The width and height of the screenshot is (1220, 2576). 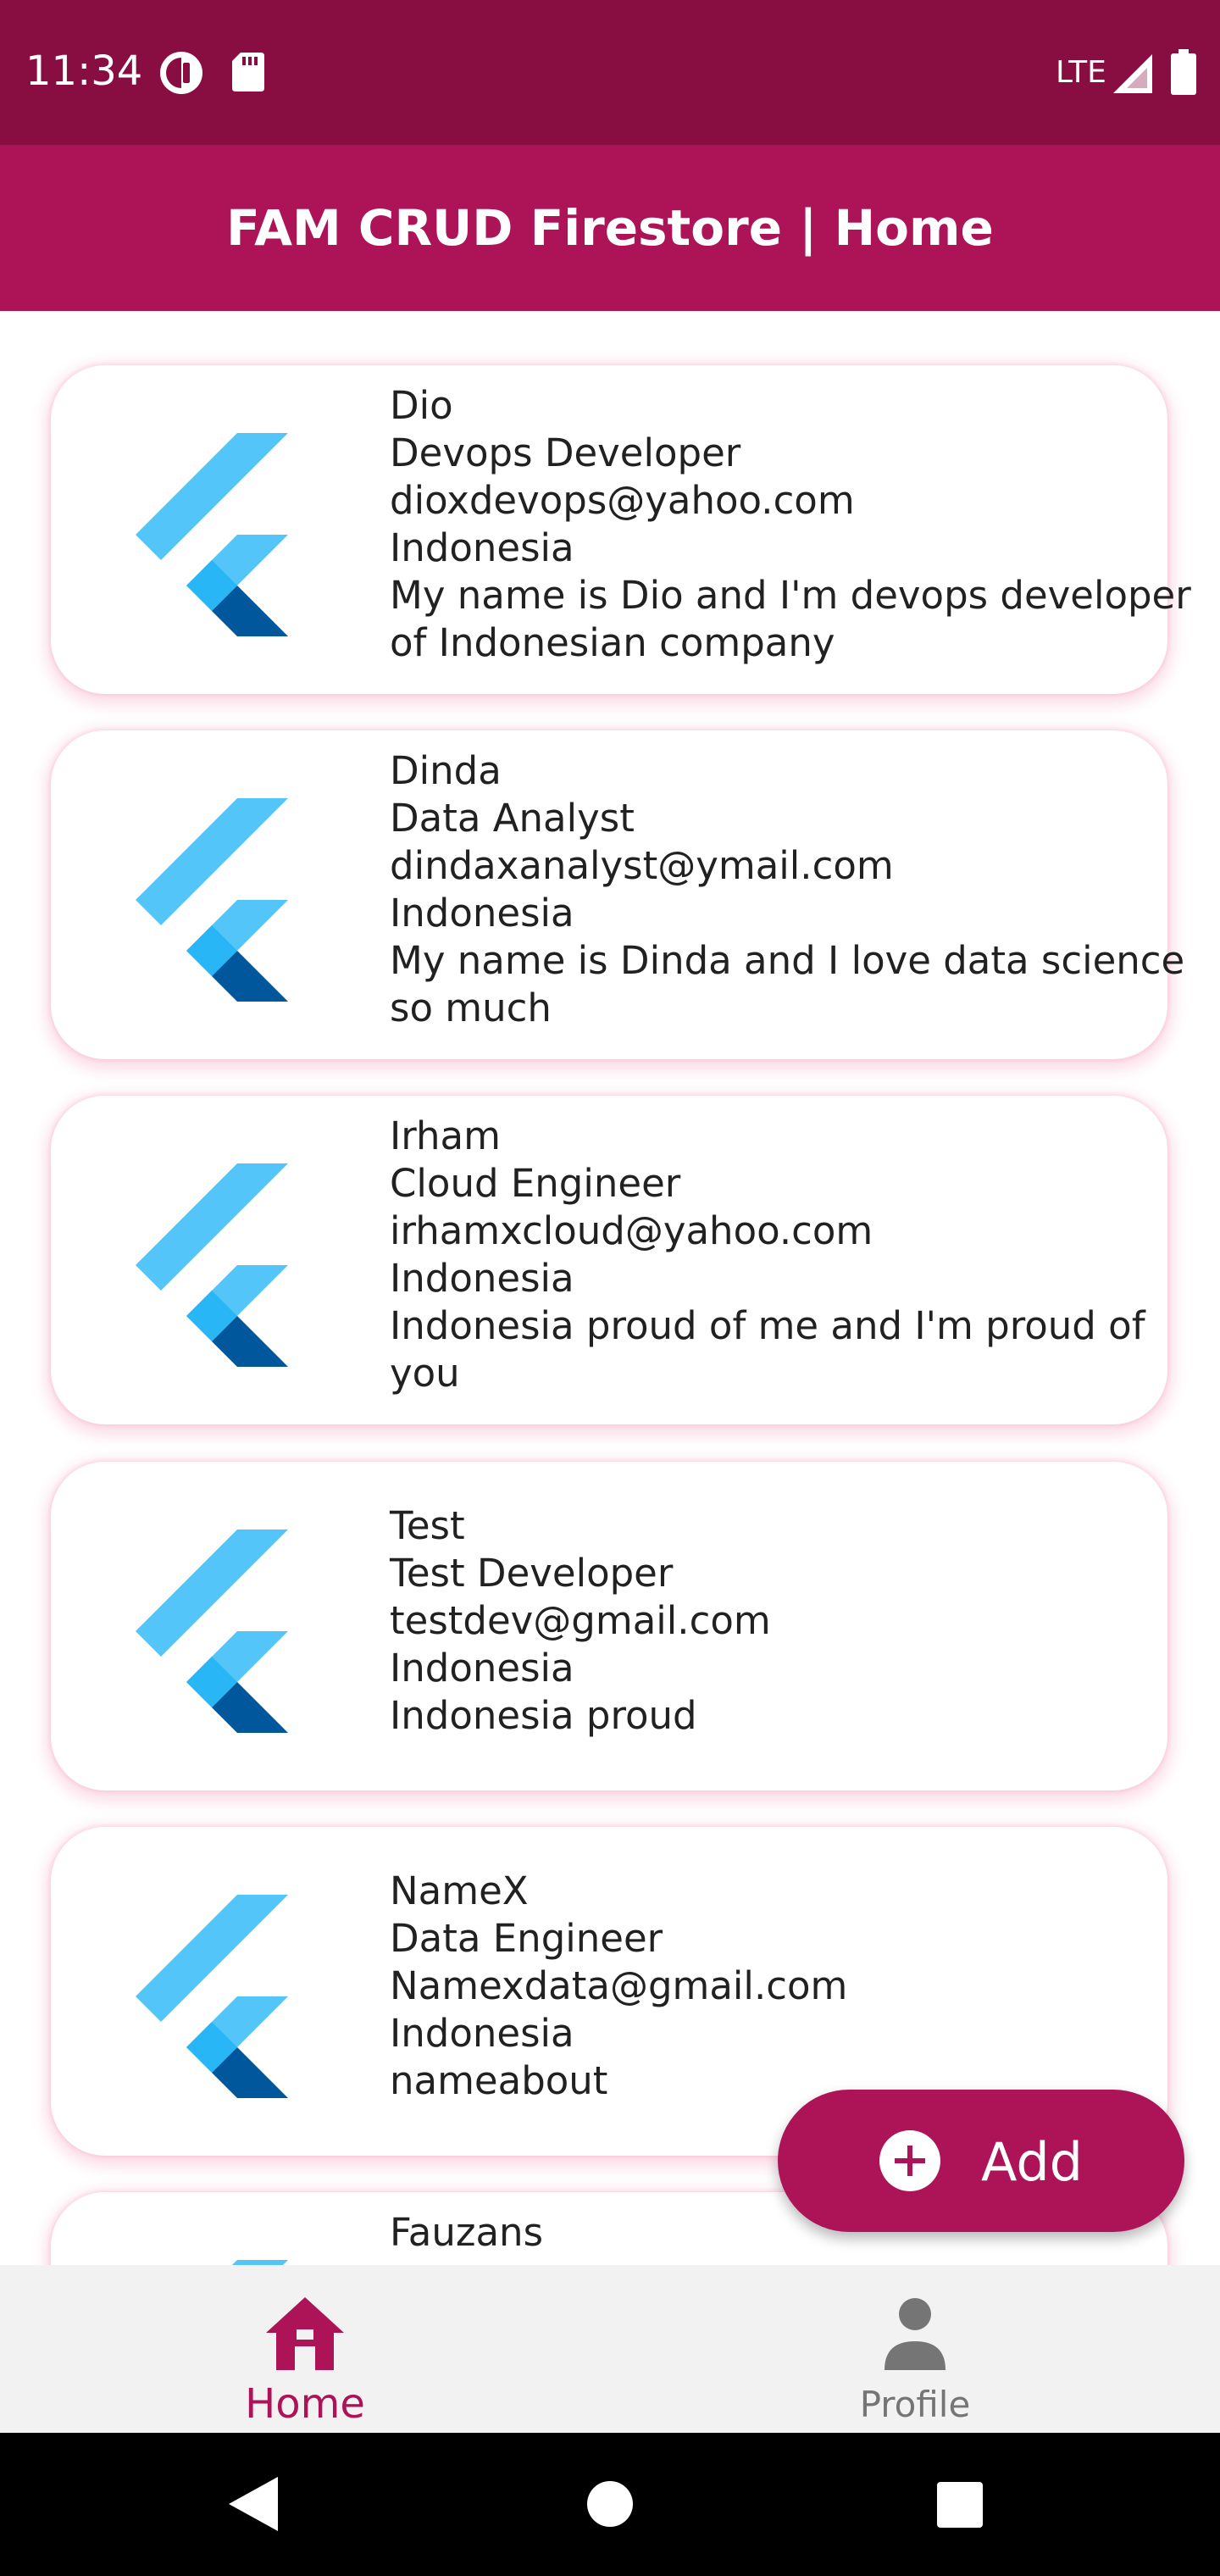 I want to click on user-name: Irham, so click(x=445, y=1135).